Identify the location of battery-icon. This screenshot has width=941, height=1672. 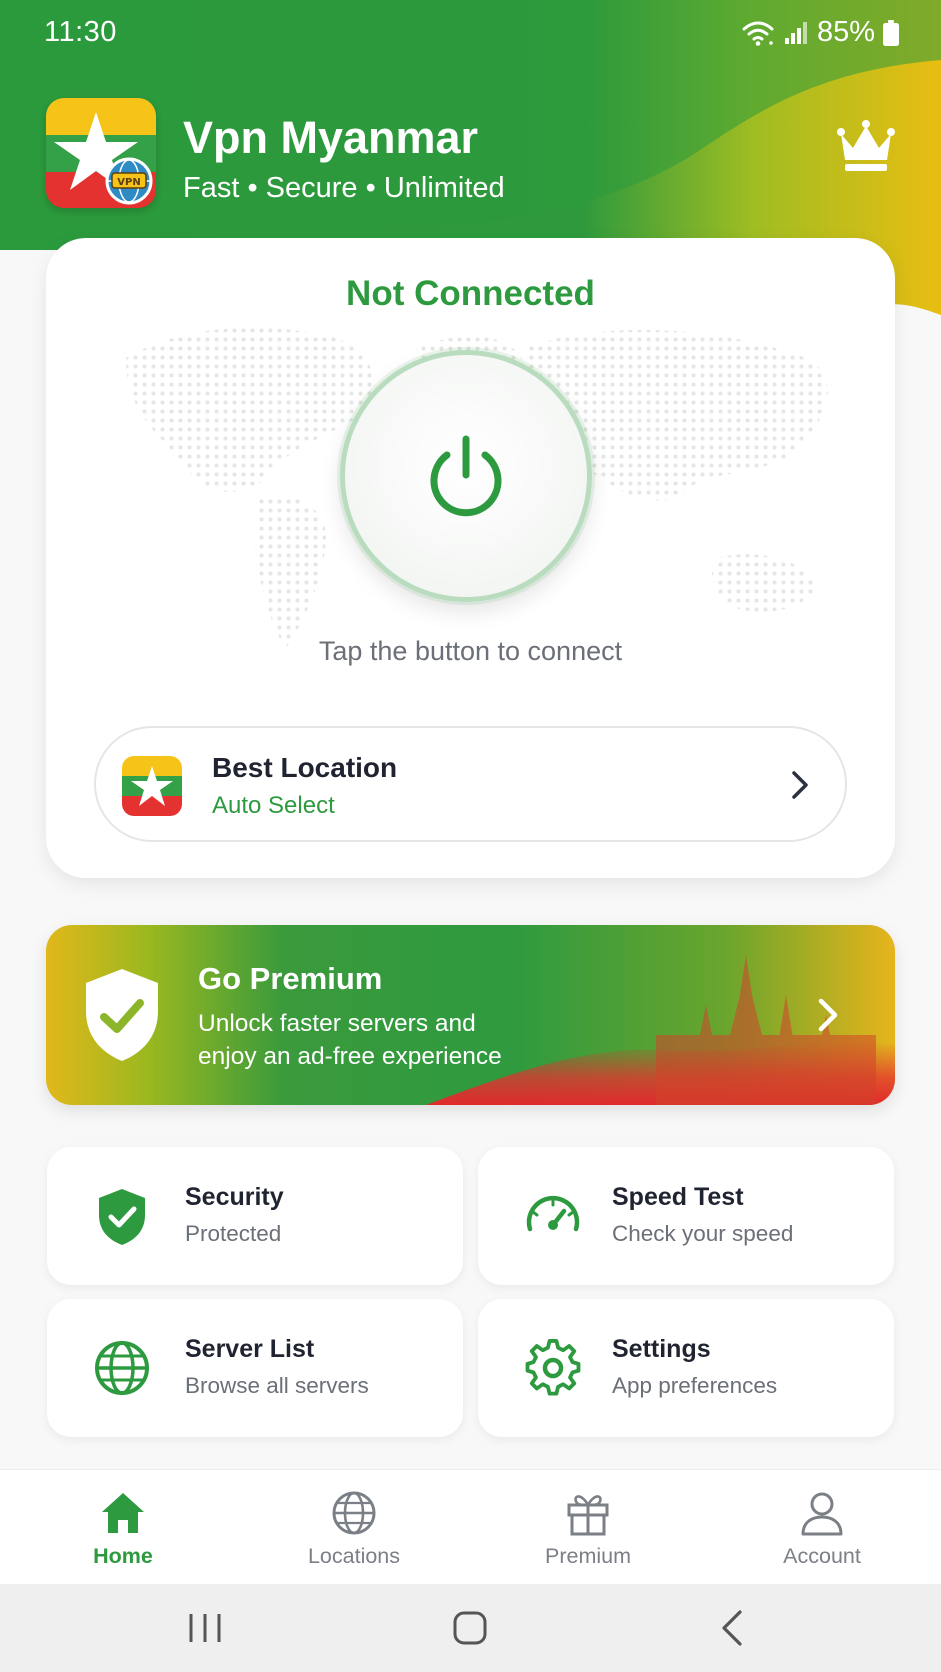
(891, 32).